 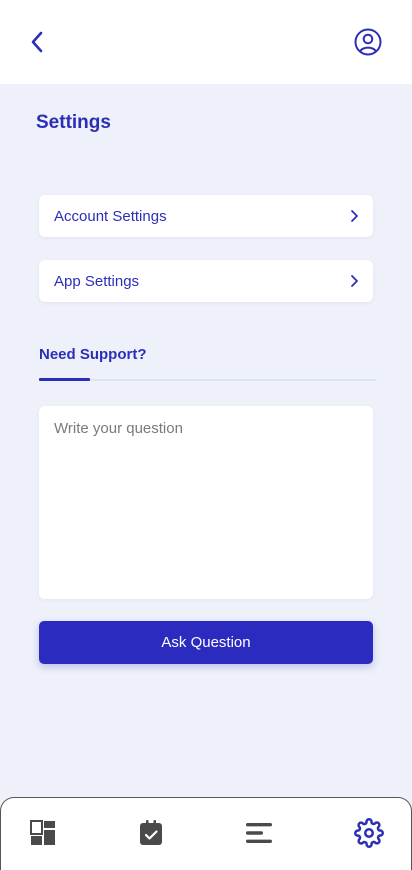 I want to click on dashboard-icon, so click(x=42, y=832).